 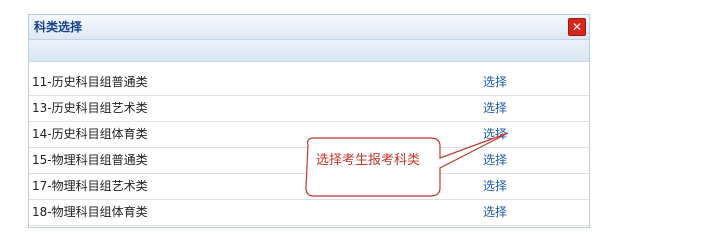 I want to click on category-name: 13-历史科目组艺术类, so click(x=90, y=108).